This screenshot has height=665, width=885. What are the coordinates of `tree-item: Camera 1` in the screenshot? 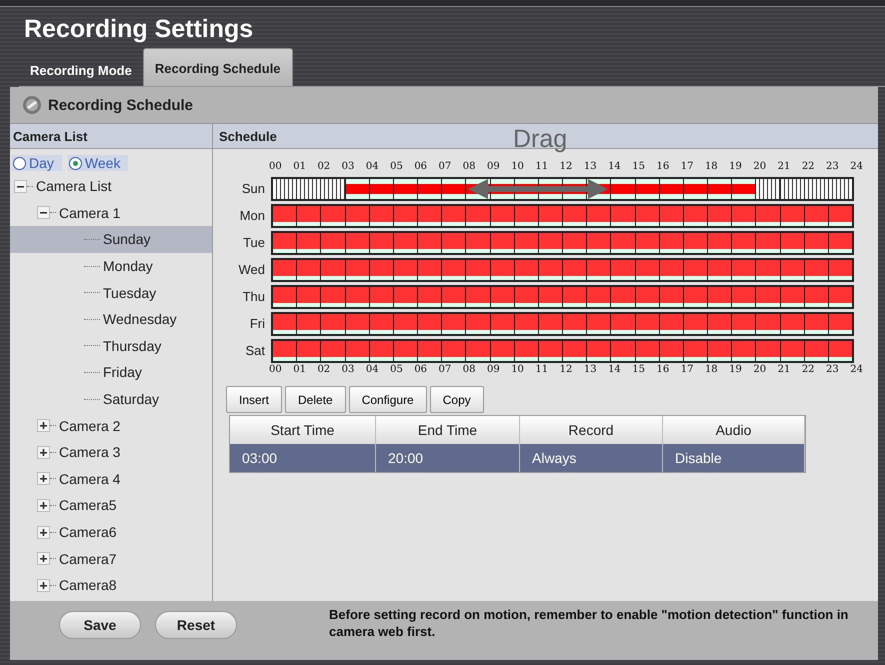 It's located at (89, 212).